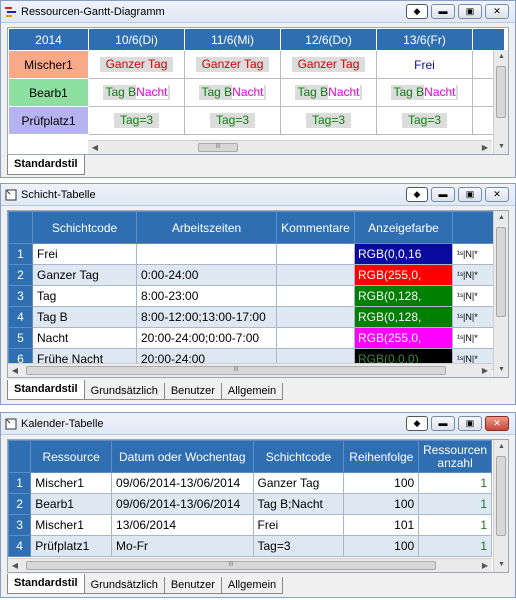 The width and height of the screenshot is (516, 600). What do you see at coordinates (48, 120) in the screenshot?
I see `resource-label: Prüfplatz1` at bounding box center [48, 120].